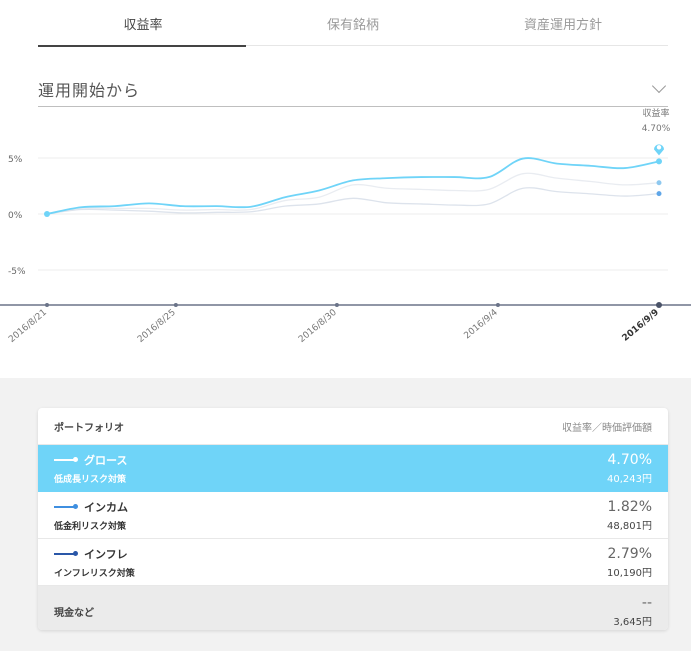 The height and width of the screenshot is (651, 691). I want to click on tab-return-rate: 収益率, so click(143, 23).